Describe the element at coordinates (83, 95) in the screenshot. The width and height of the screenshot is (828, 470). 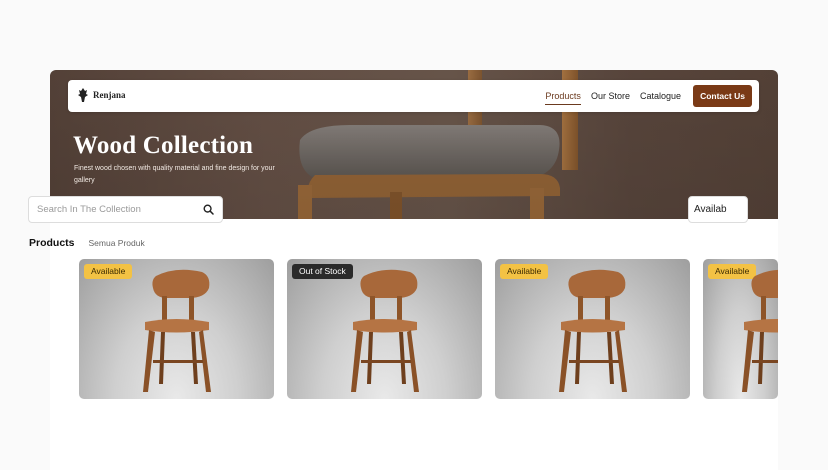
I see `logo-icon` at that location.